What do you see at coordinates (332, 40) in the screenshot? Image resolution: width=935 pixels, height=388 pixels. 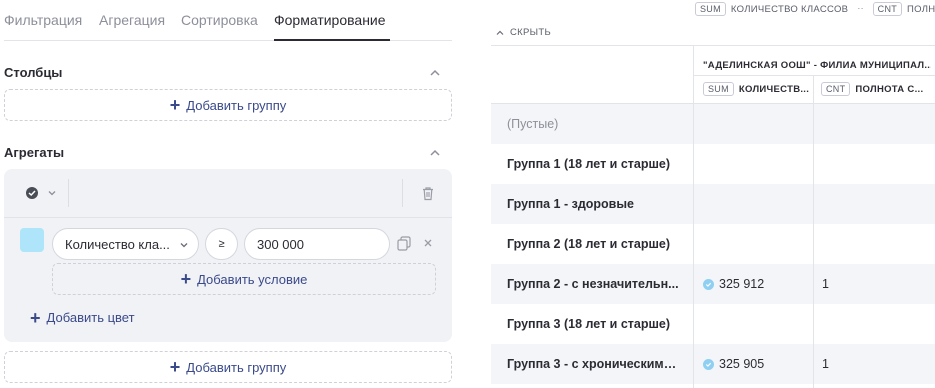 I see `active-tab-indicator` at bounding box center [332, 40].